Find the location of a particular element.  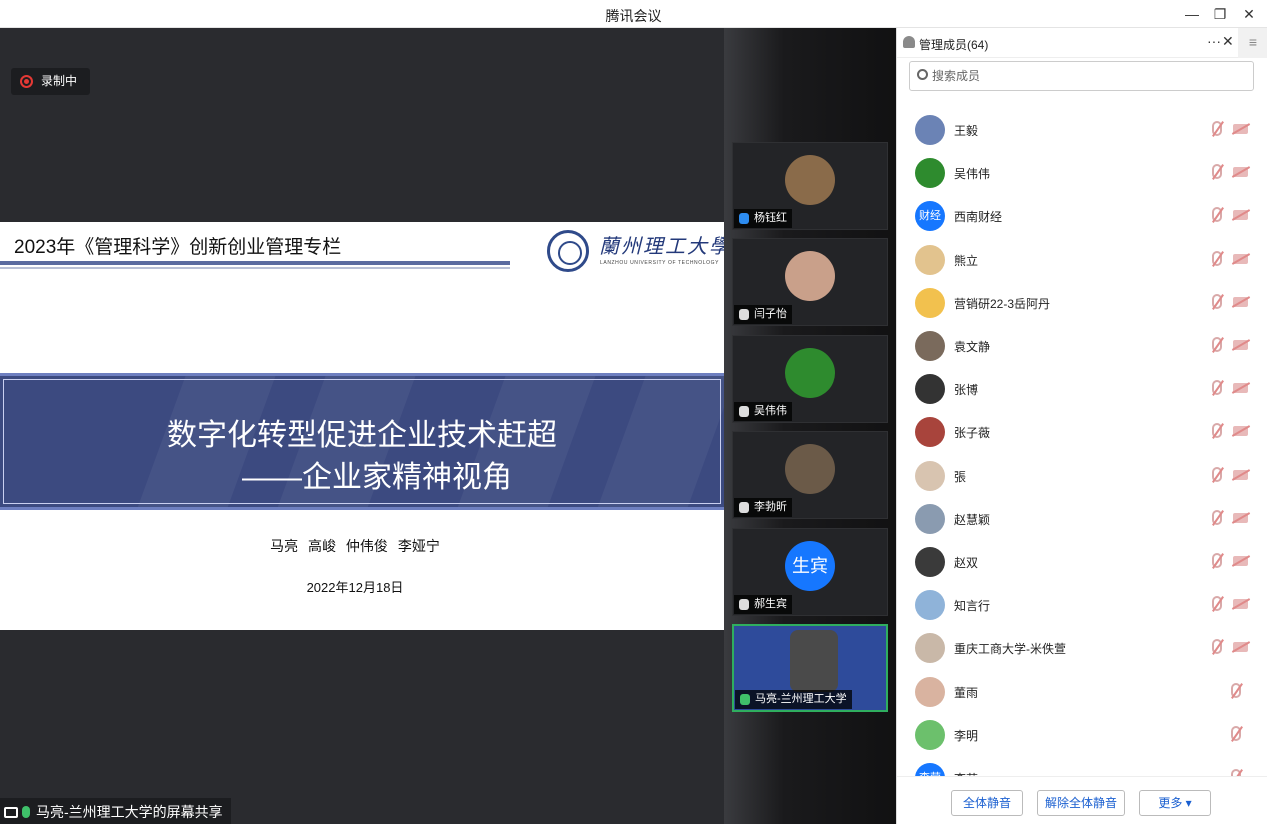

member-name: 王毅 is located at coordinates (966, 131).